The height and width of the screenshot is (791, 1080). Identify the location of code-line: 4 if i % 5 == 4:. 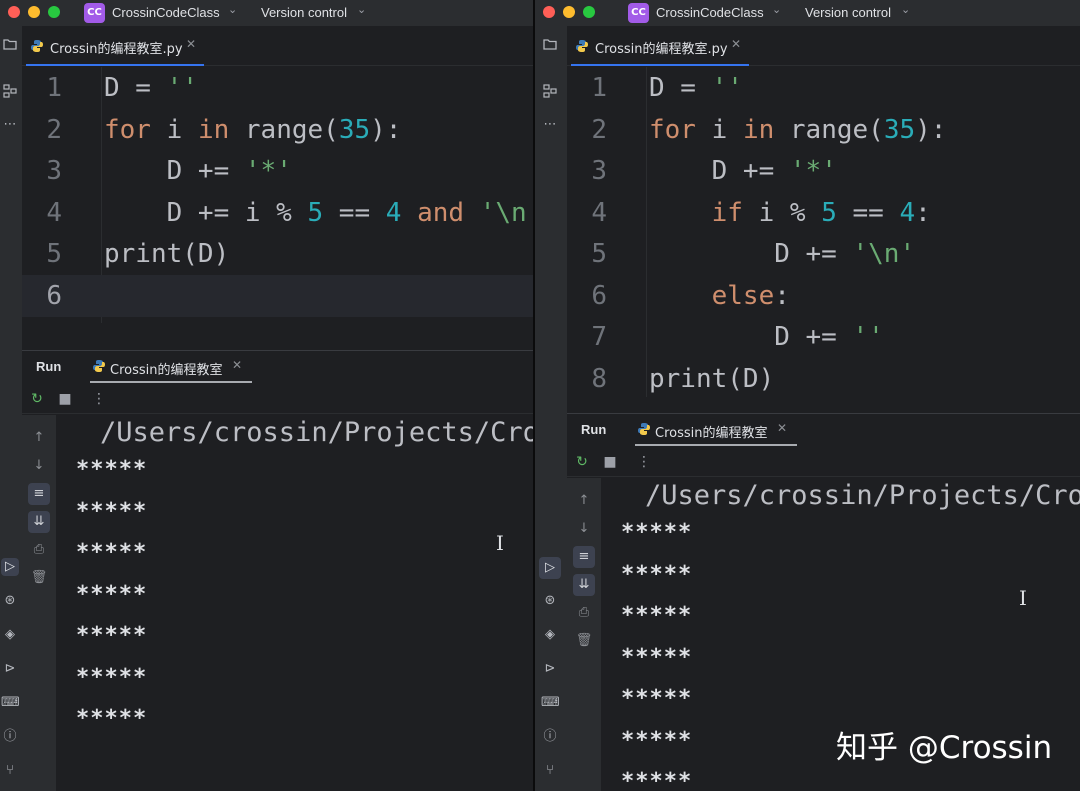
(823, 213).